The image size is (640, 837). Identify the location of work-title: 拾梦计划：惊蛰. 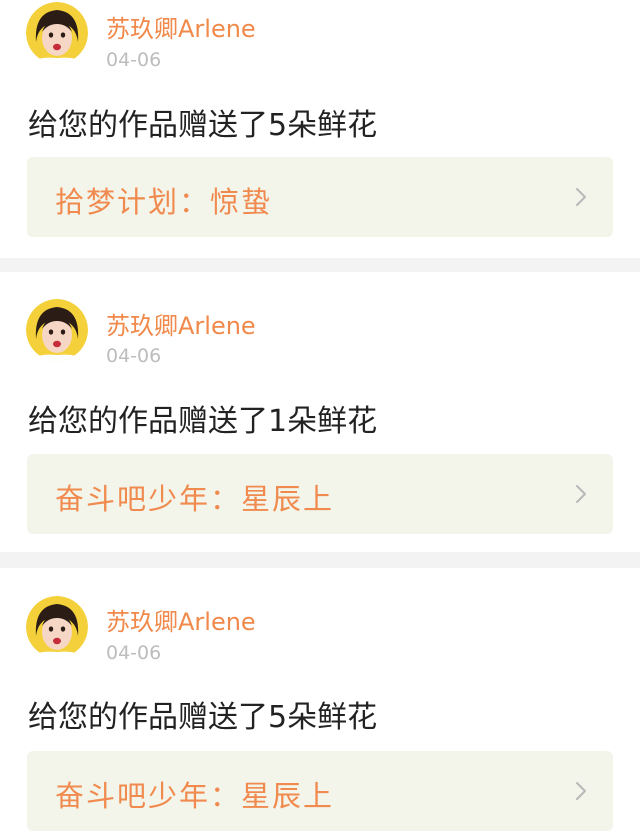
(164, 202).